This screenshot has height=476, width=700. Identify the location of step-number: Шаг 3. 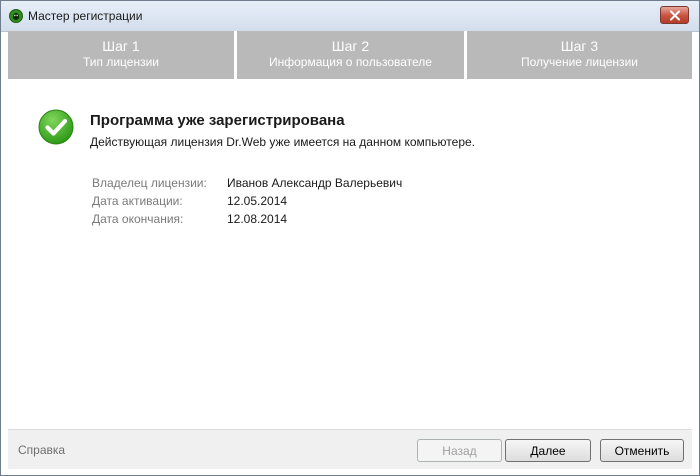
(579, 46).